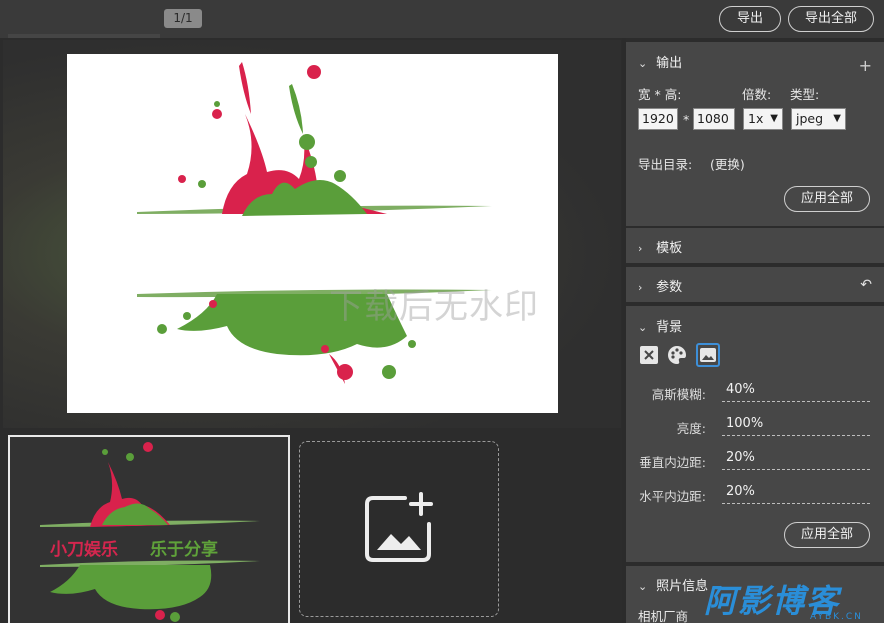 Image resolution: width=884 pixels, height=623 pixels. I want to click on multiplier-select: 1x ▼, so click(763, 119).